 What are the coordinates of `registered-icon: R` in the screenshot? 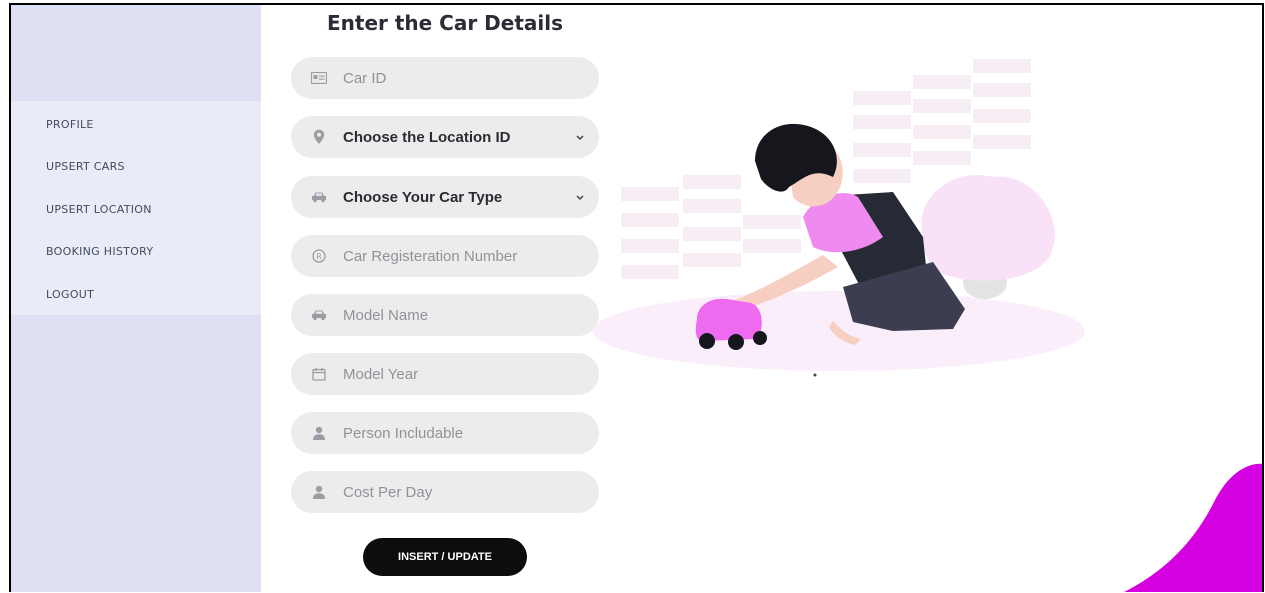 It's located at (319, 256).